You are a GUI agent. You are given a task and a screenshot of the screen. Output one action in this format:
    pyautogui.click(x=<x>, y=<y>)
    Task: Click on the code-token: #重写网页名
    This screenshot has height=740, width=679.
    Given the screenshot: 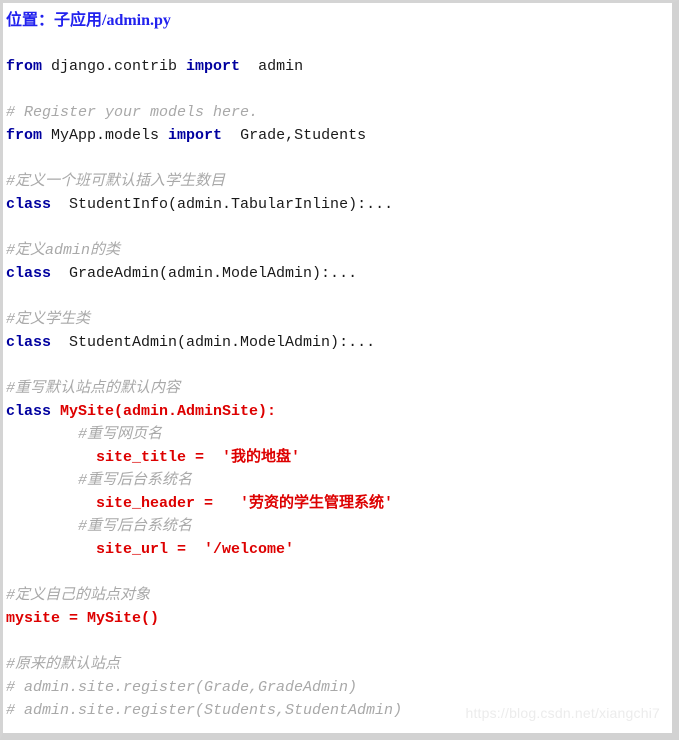 What is the action you would take?
    pyautogui.click(x=84, y=434)
    